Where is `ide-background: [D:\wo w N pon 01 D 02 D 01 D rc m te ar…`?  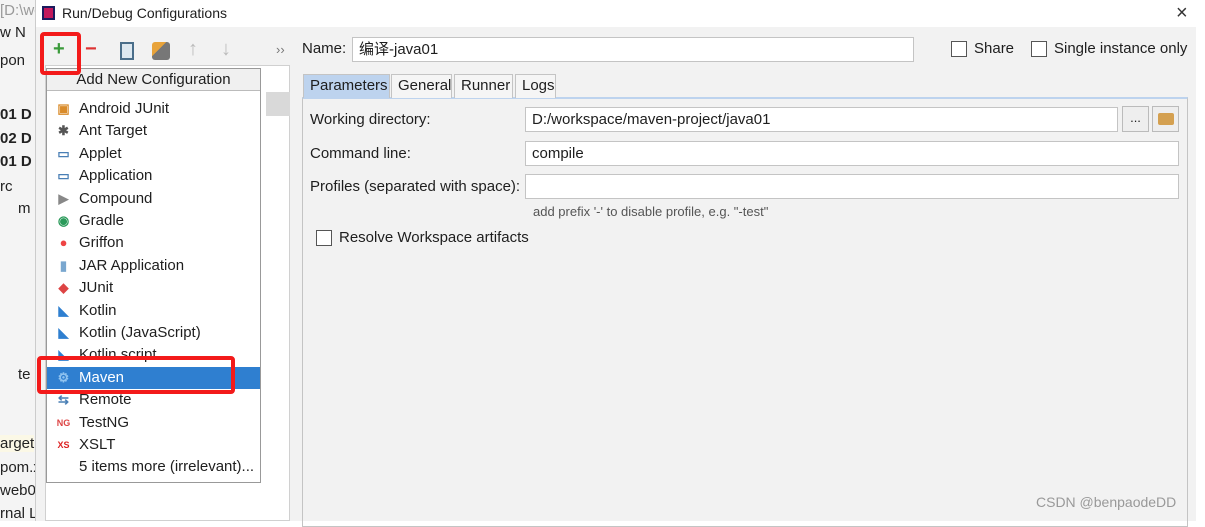
ide-background: [D:\wo w N pon 01 D 02 D 01 D rc m te ar… is located at coordinates (18, 260).